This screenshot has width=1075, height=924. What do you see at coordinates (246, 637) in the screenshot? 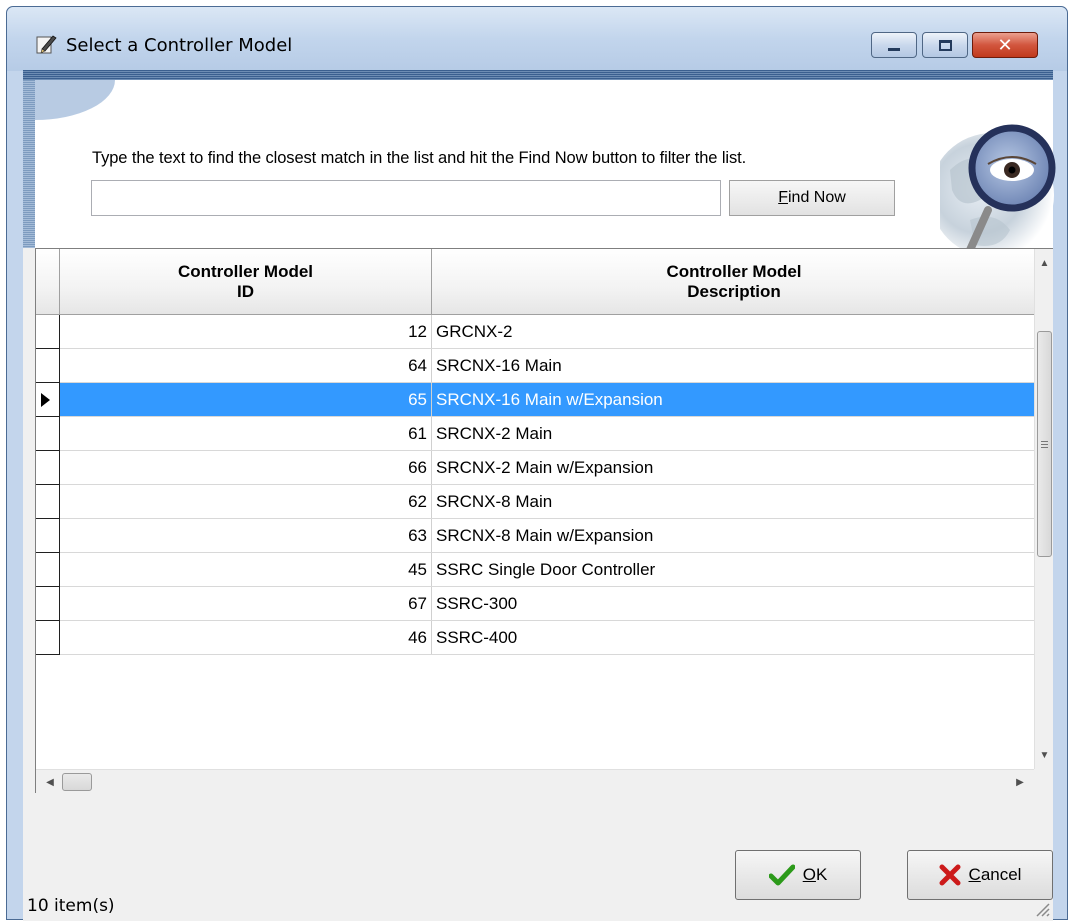
I see `cell-id: 46` at bounding box center [246, 637].